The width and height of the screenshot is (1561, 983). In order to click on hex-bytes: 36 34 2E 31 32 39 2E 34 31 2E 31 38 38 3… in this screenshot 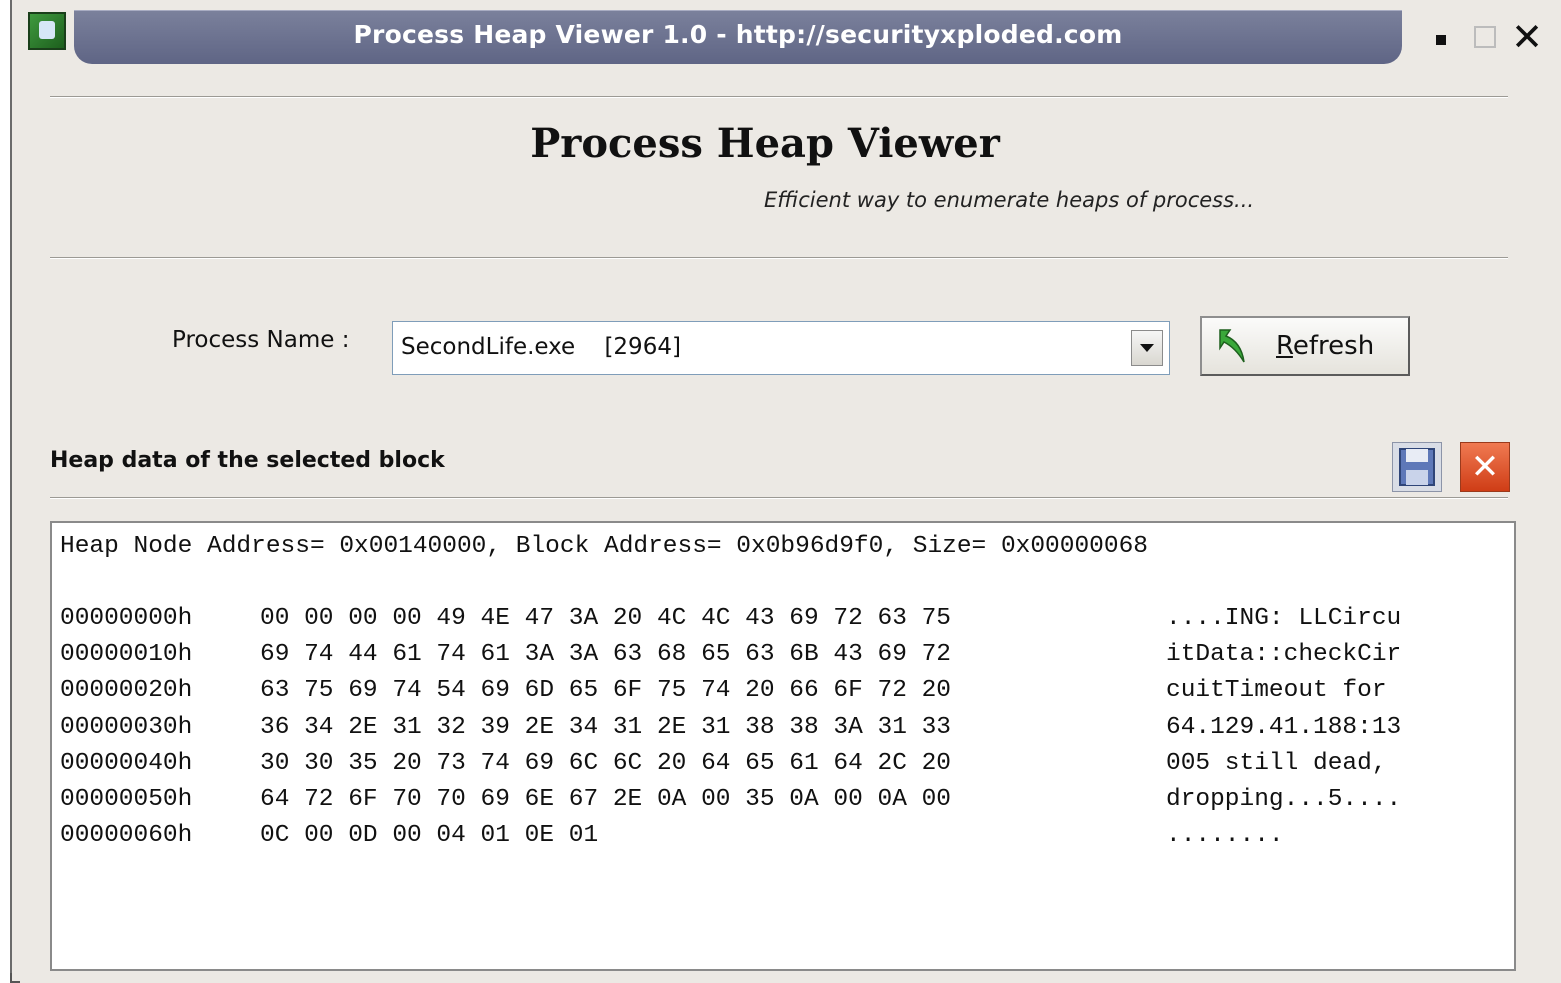, I will do `click(606, 727)`.